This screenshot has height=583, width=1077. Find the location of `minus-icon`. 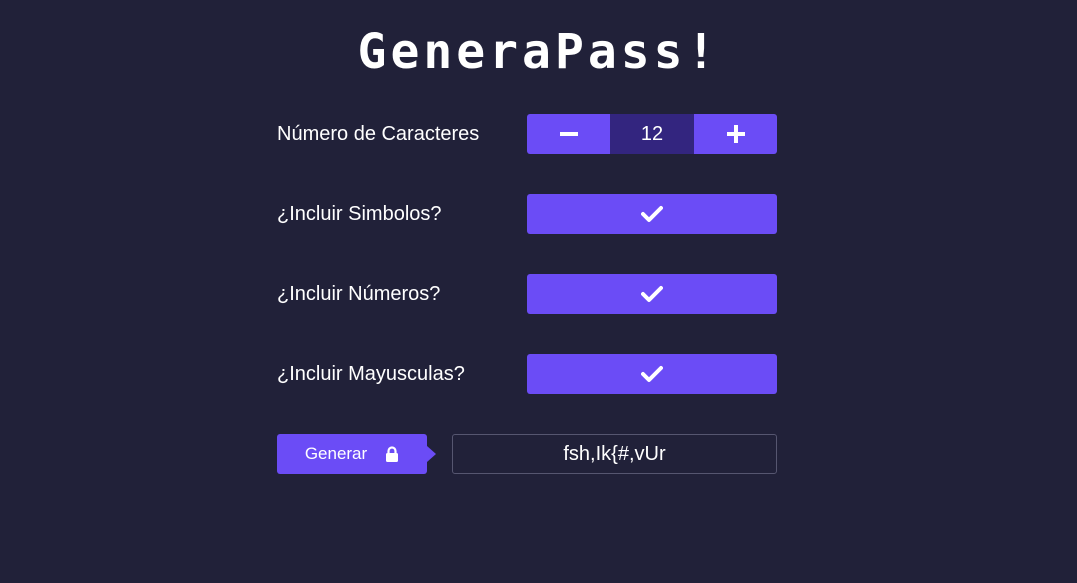

minus-icon is located at coordinates (568, 134).